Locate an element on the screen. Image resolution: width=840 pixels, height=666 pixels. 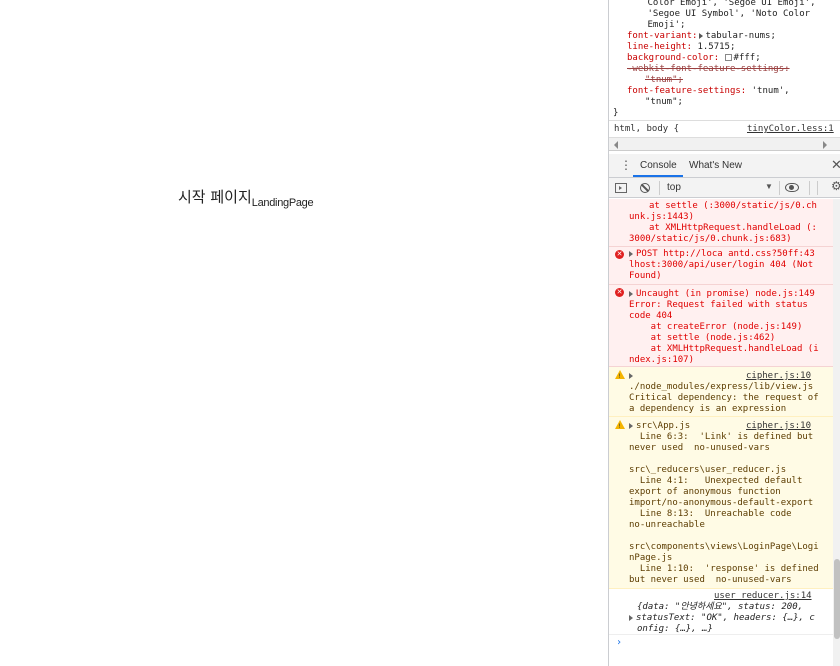
live-expression-eye-icon is located at coordinates (792, 187).